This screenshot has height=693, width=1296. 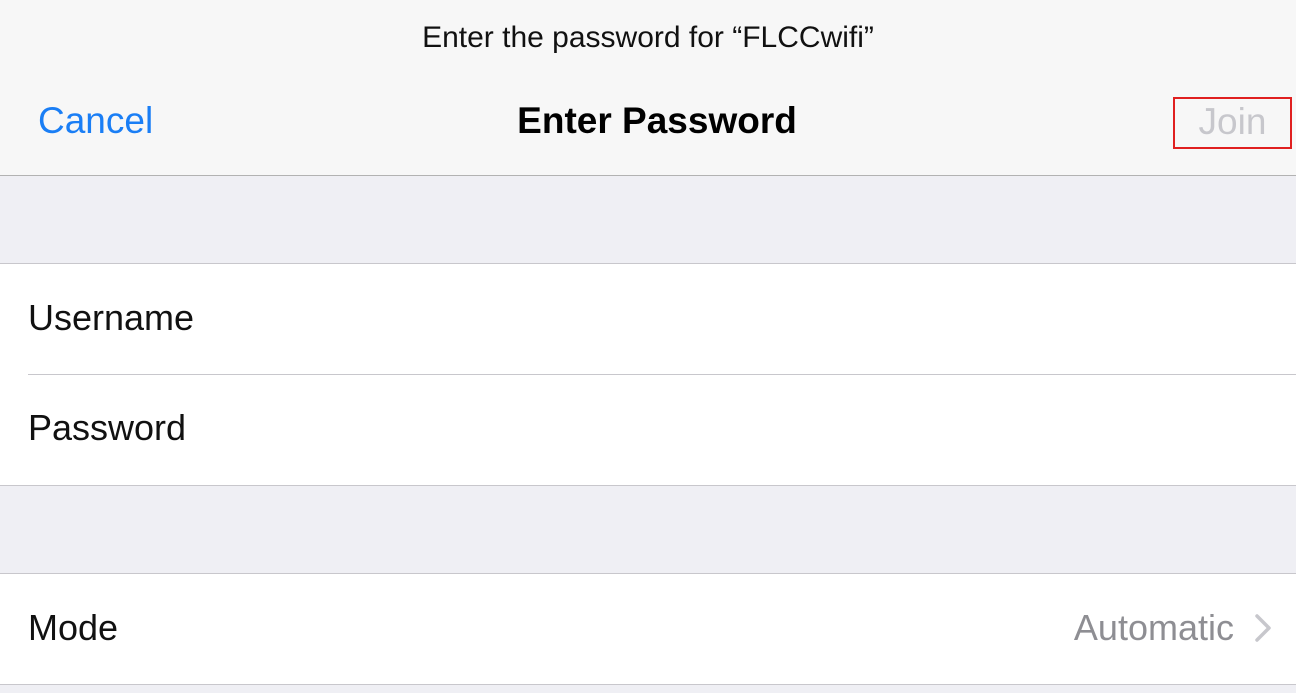 What do you see at coordinates (73, 627) in the screenshot?
I see `mode-label: Mode` at bounding box center [73, 627].